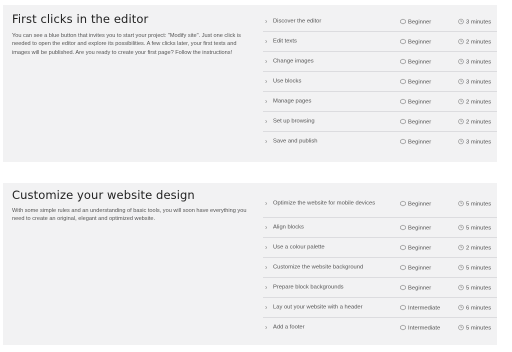  What do you see at coordinates (308, 286) in the screenshot?
I see `lesson-name: Prepare block backgrounds` at bounding box center [308, 286].